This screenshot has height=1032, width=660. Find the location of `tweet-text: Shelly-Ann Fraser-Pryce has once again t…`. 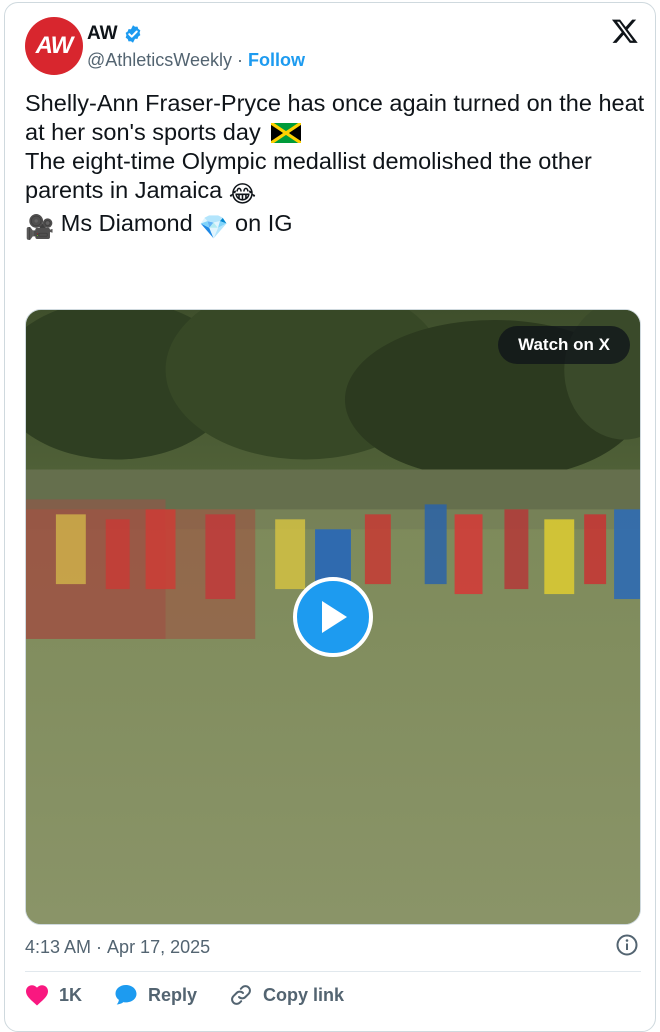

tweet-text: Shelly-Ann Fraser-Pryce has once again t… is located at coordinates (335, 165).